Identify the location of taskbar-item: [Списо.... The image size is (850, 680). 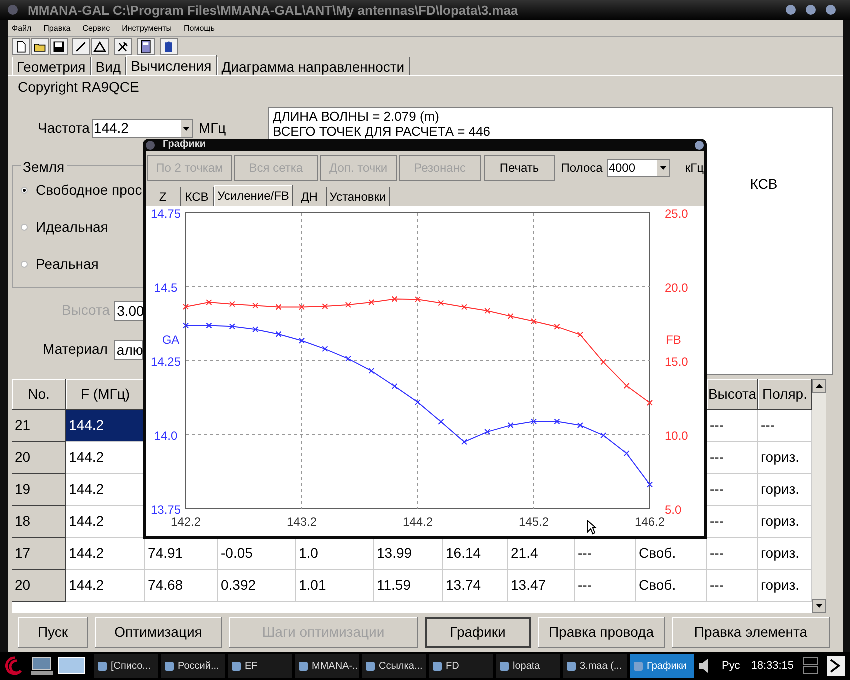
(126, 666).